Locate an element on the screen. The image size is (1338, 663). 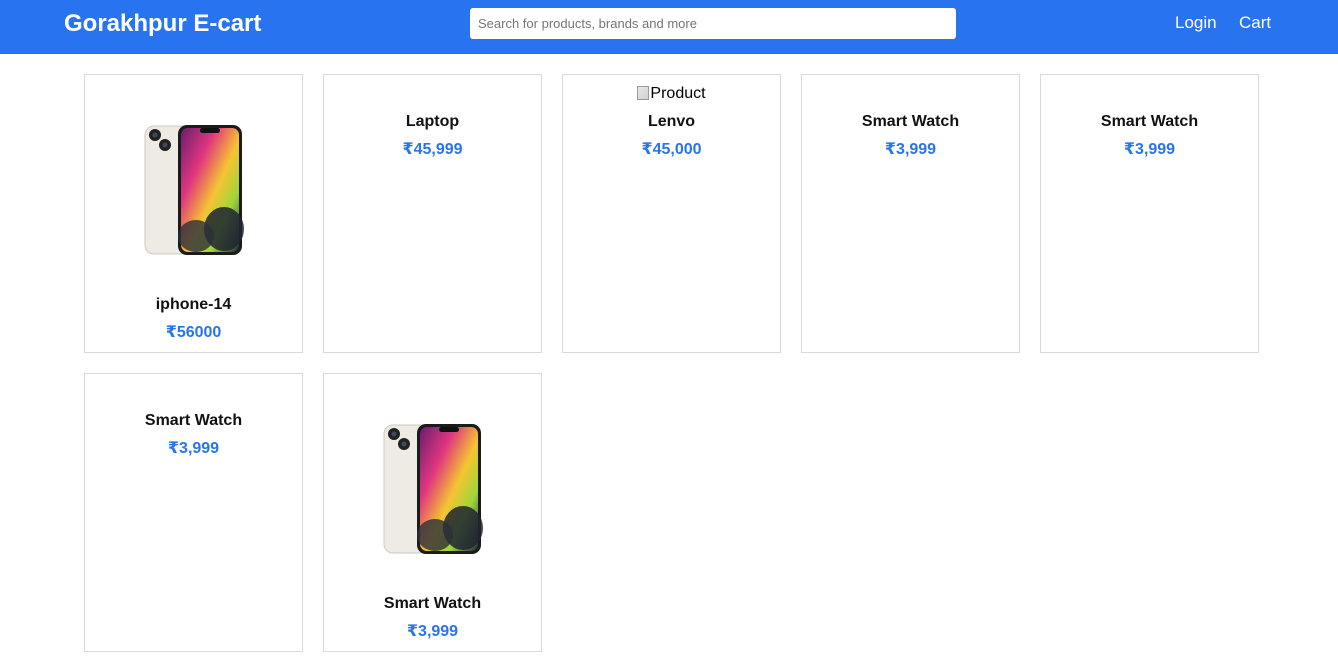
image-alt-text: Product is located at coordinates (678, 93).